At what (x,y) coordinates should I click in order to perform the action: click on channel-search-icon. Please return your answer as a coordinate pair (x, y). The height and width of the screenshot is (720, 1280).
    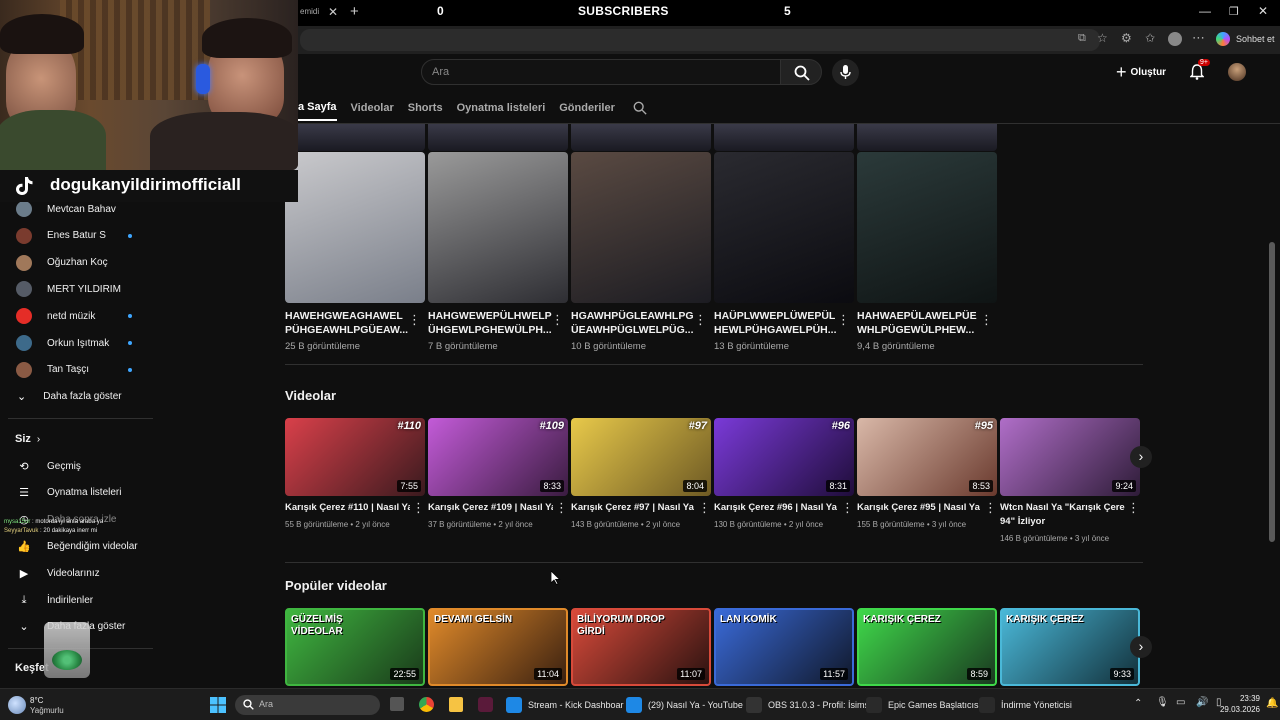
    Looking at the image, I should click on (640, 108).